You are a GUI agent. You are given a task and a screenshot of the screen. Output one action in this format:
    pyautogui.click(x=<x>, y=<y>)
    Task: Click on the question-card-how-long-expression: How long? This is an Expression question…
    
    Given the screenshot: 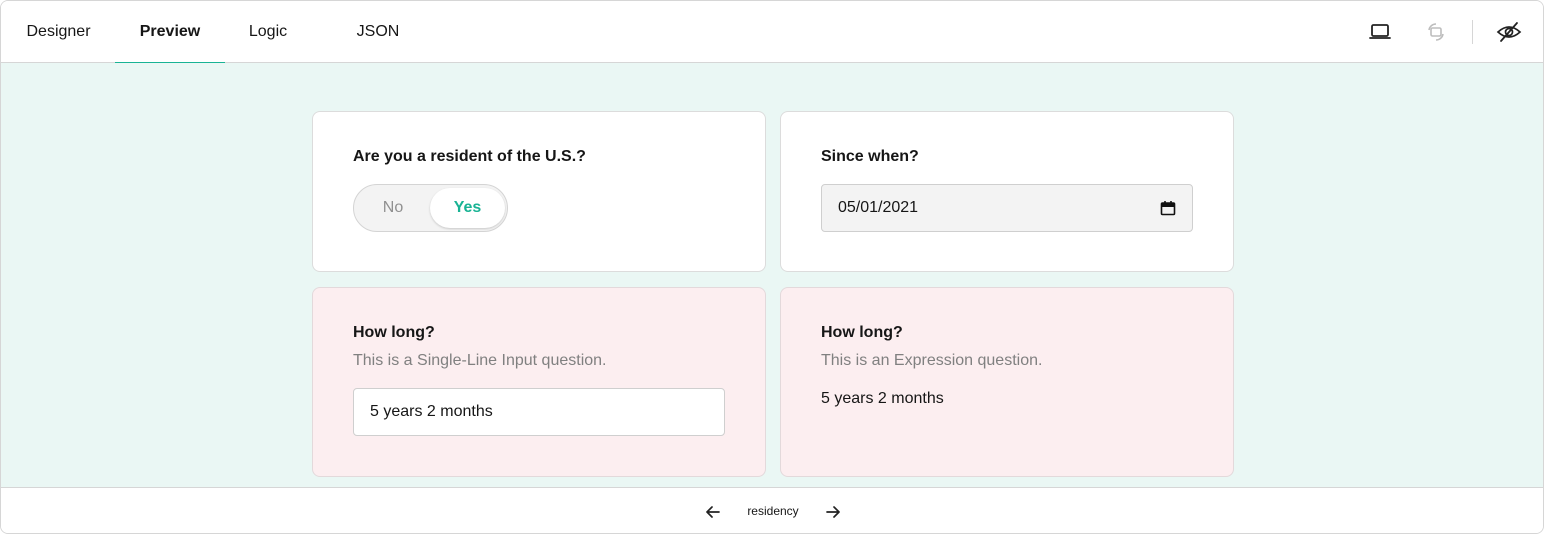 What is the action you would take?
    pyautogui.click(x=1007, y=382)
    